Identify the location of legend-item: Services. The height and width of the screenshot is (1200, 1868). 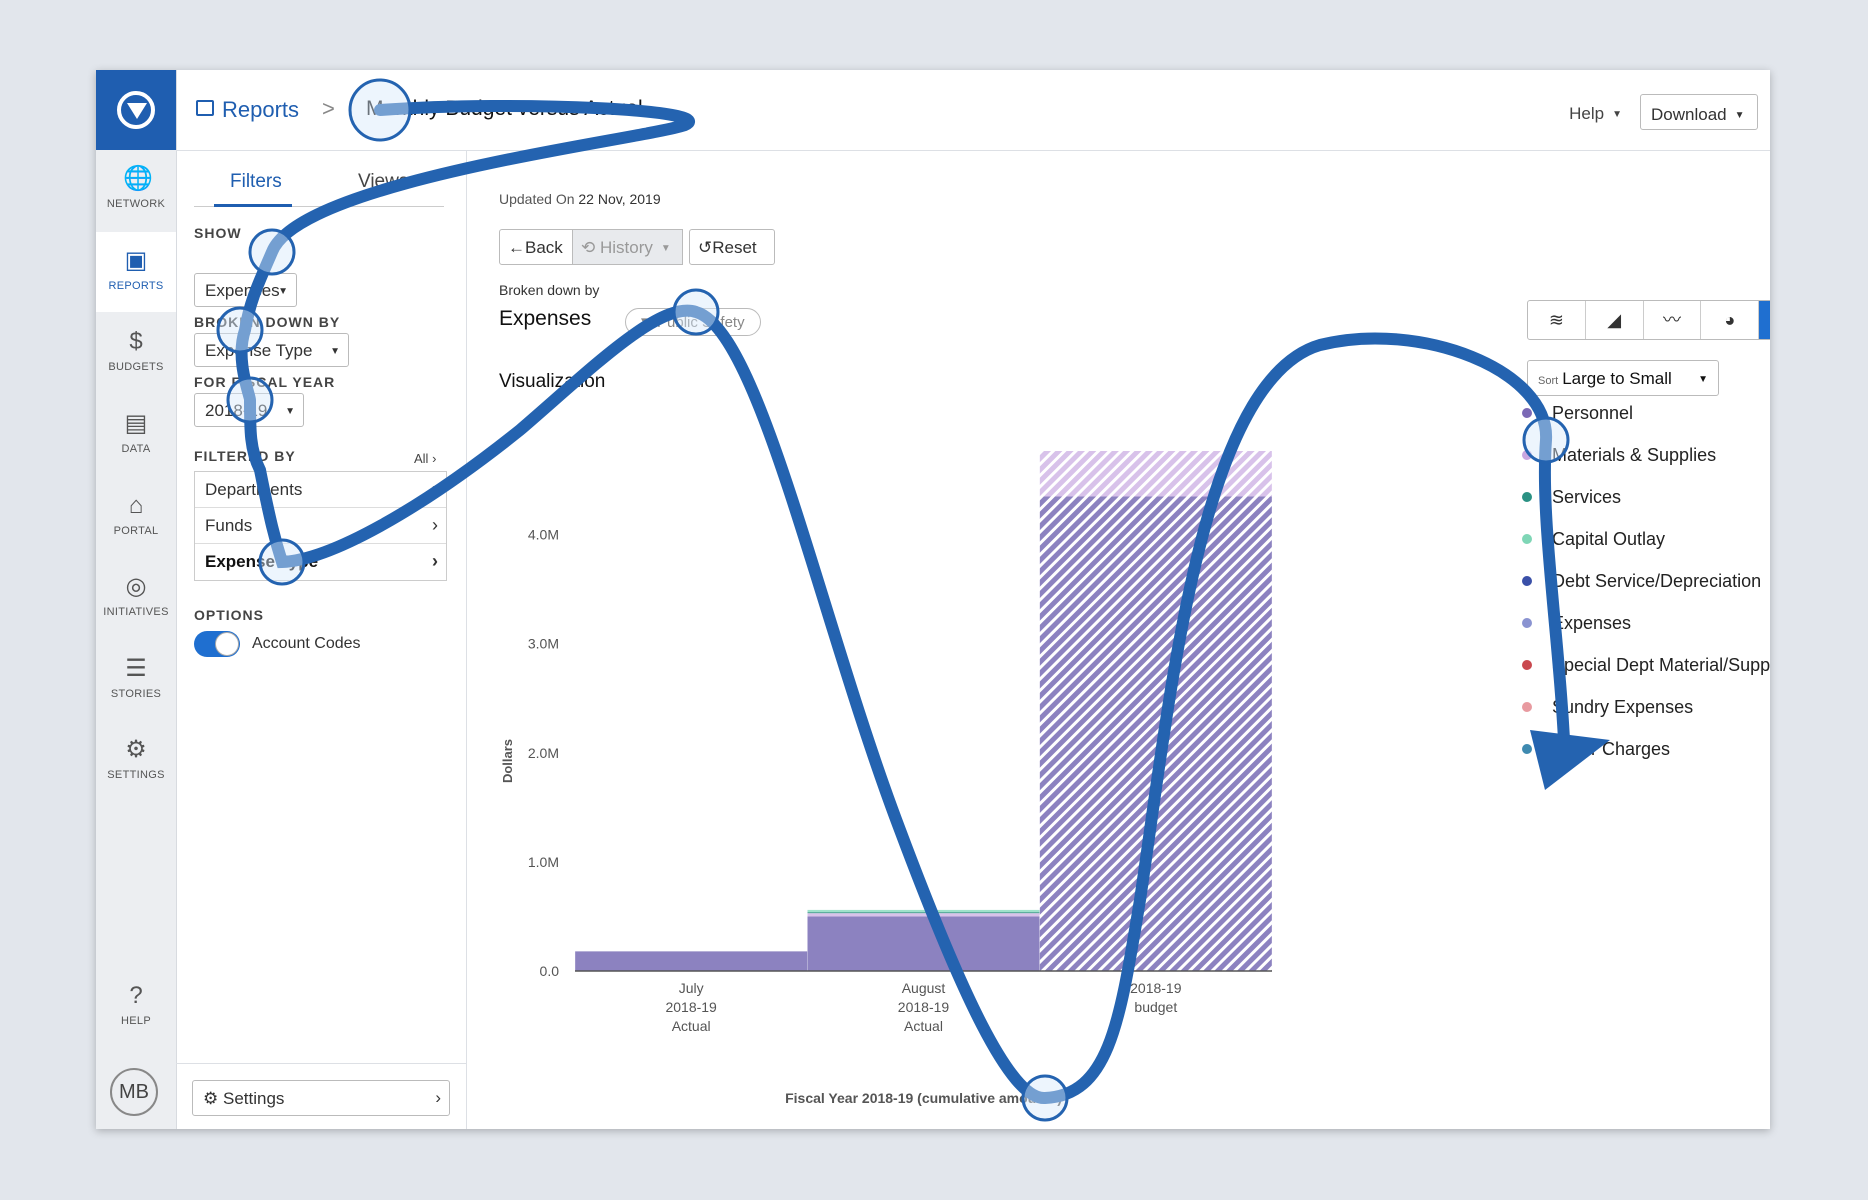
(1646, 506).